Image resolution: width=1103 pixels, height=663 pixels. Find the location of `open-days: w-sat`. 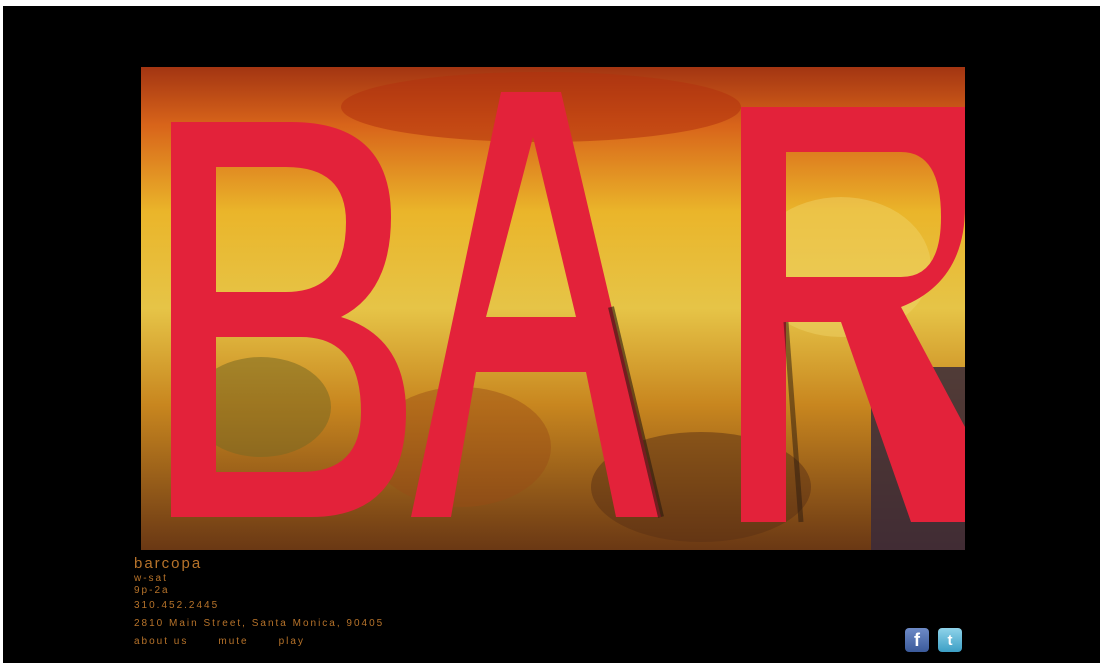

open-days: w-sat is located at coordinates (151, 578).